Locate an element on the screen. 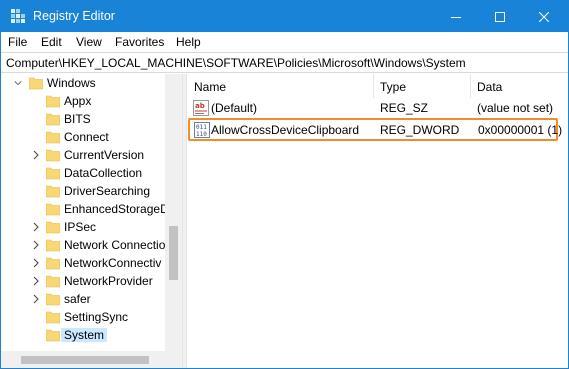  string-value-icon: ab is located at coordinates (201, 108).